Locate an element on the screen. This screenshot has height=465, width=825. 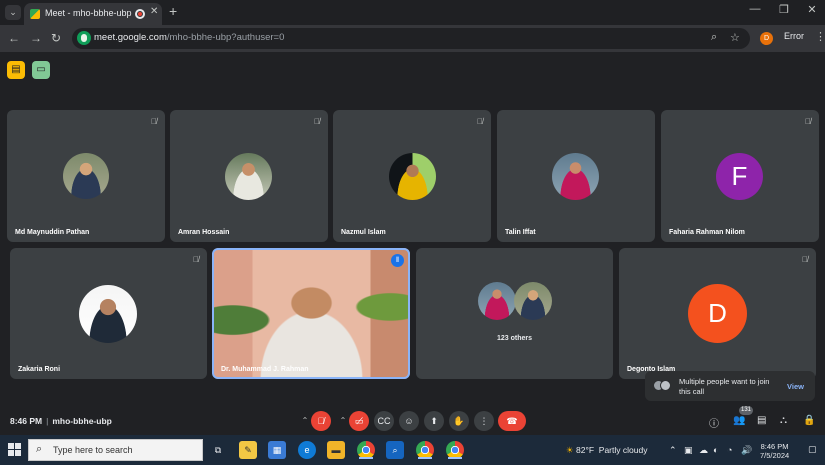
others-count: 123 others is located at coordinates (514, 338).